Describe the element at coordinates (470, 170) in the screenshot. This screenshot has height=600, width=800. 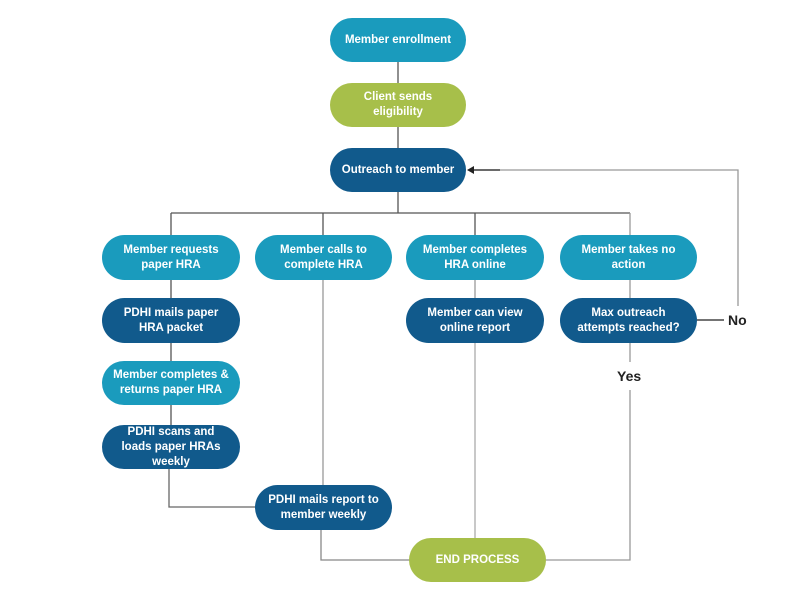
I see `arrowhead-icon` at that location.